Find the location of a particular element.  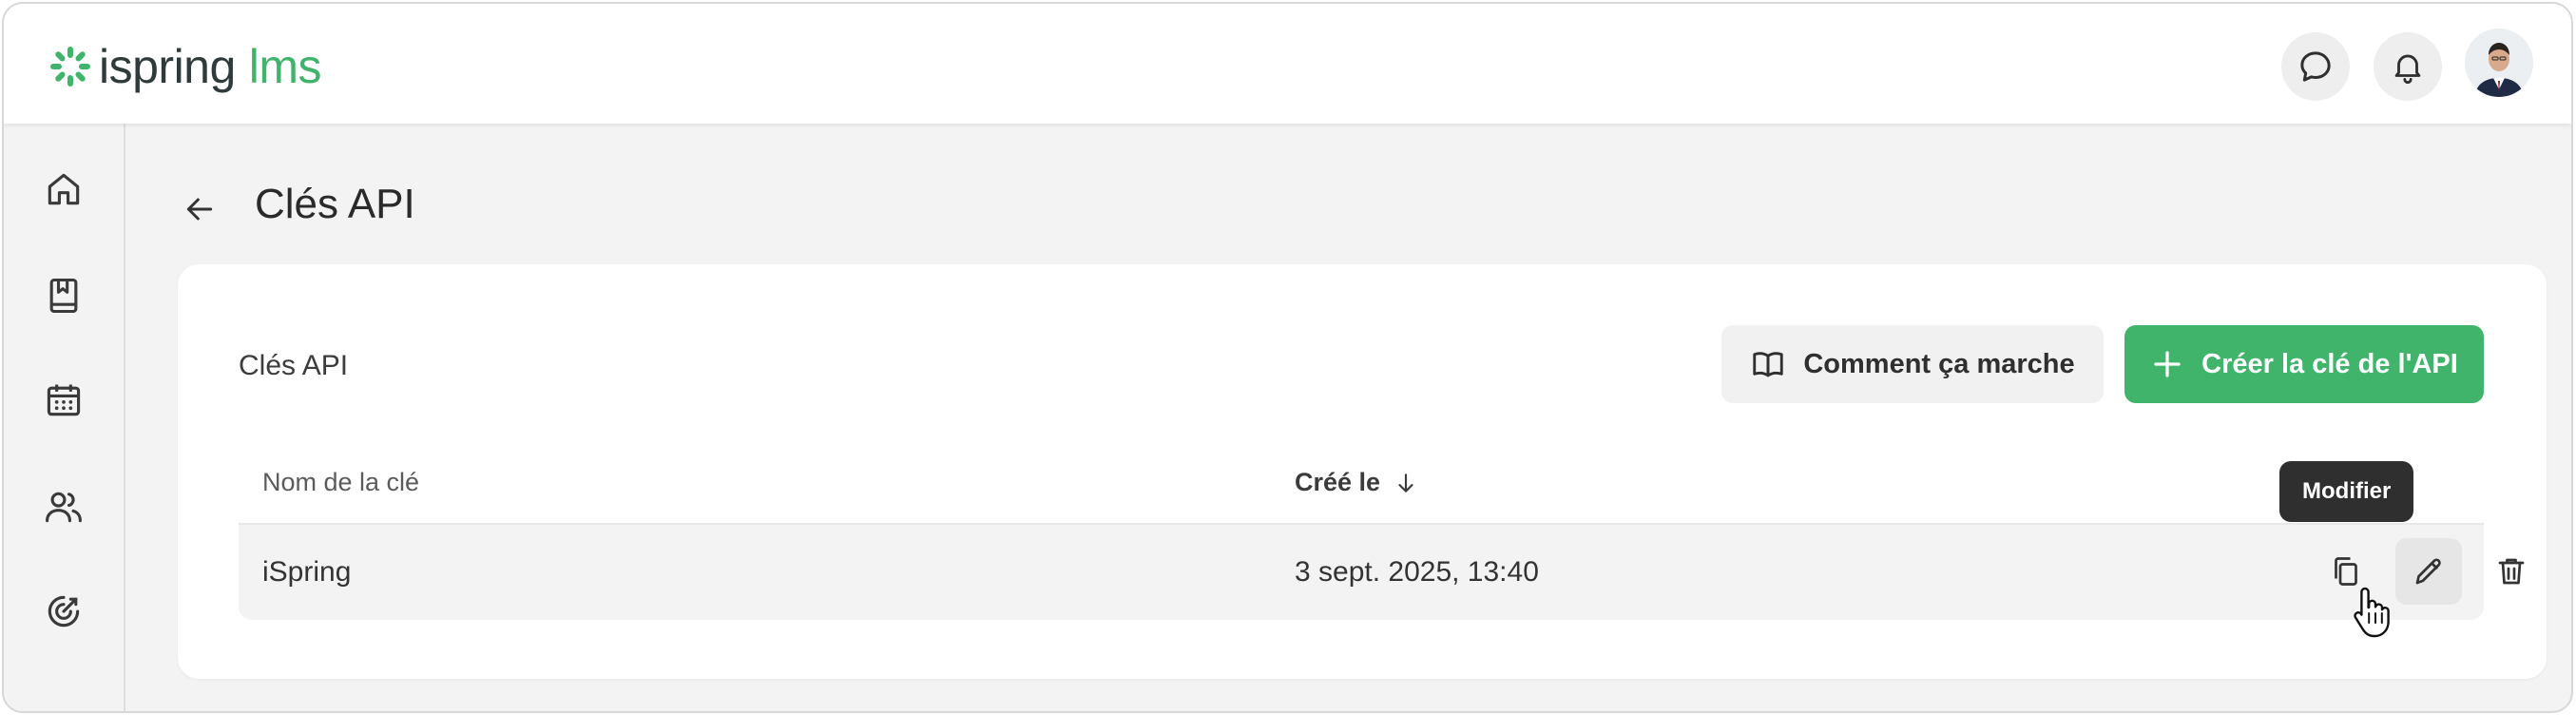

edit-tooltip: Modifier is located at coordinates (2346, 492).